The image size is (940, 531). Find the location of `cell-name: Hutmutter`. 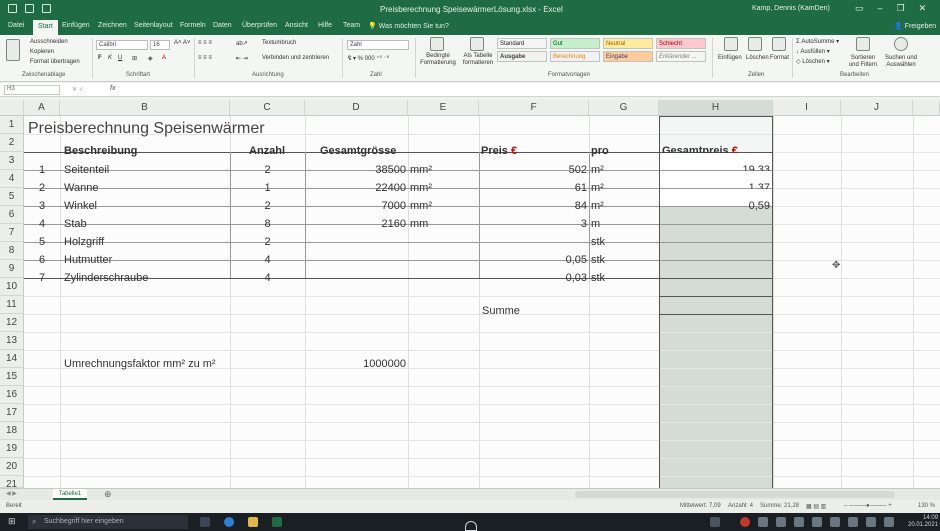

cell-name: Hutmutter is located at coordinates (88, 260).